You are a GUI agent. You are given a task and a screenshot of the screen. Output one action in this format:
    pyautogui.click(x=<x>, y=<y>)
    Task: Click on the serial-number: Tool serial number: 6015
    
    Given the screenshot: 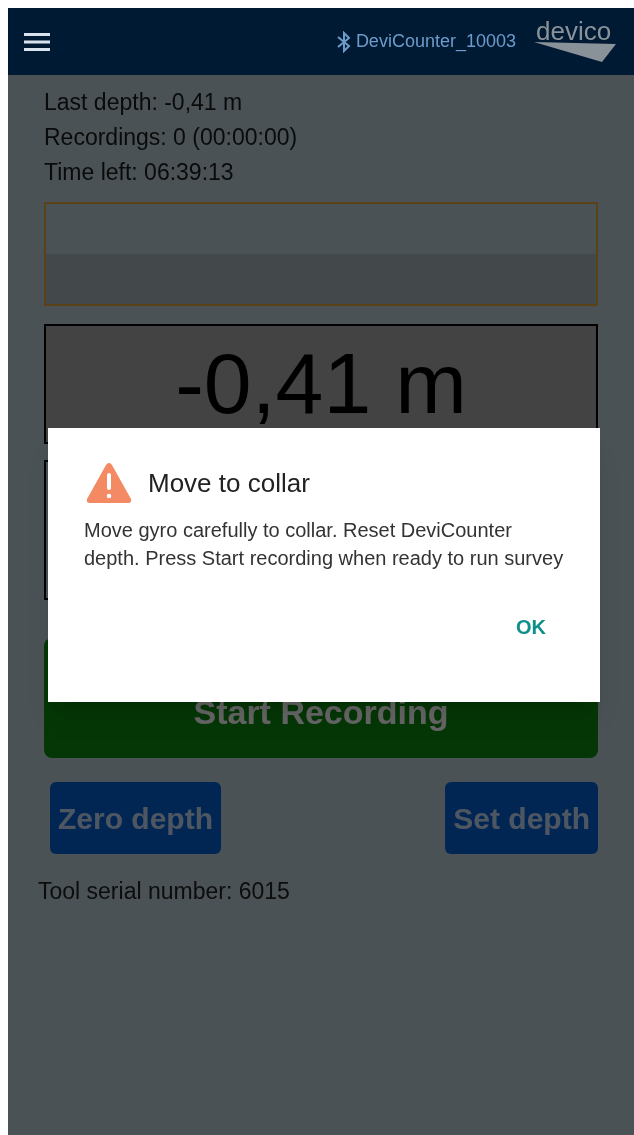 What is the action you would take?
    pyautogui.click(x=164, y=891)
    